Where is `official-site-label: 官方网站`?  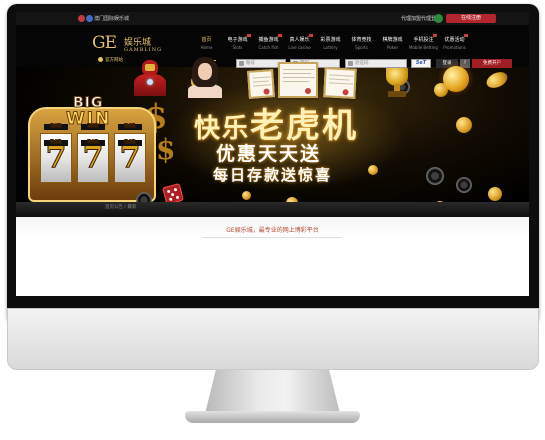
official-site-label: 官方网站 is located at coordinates (110, 60).